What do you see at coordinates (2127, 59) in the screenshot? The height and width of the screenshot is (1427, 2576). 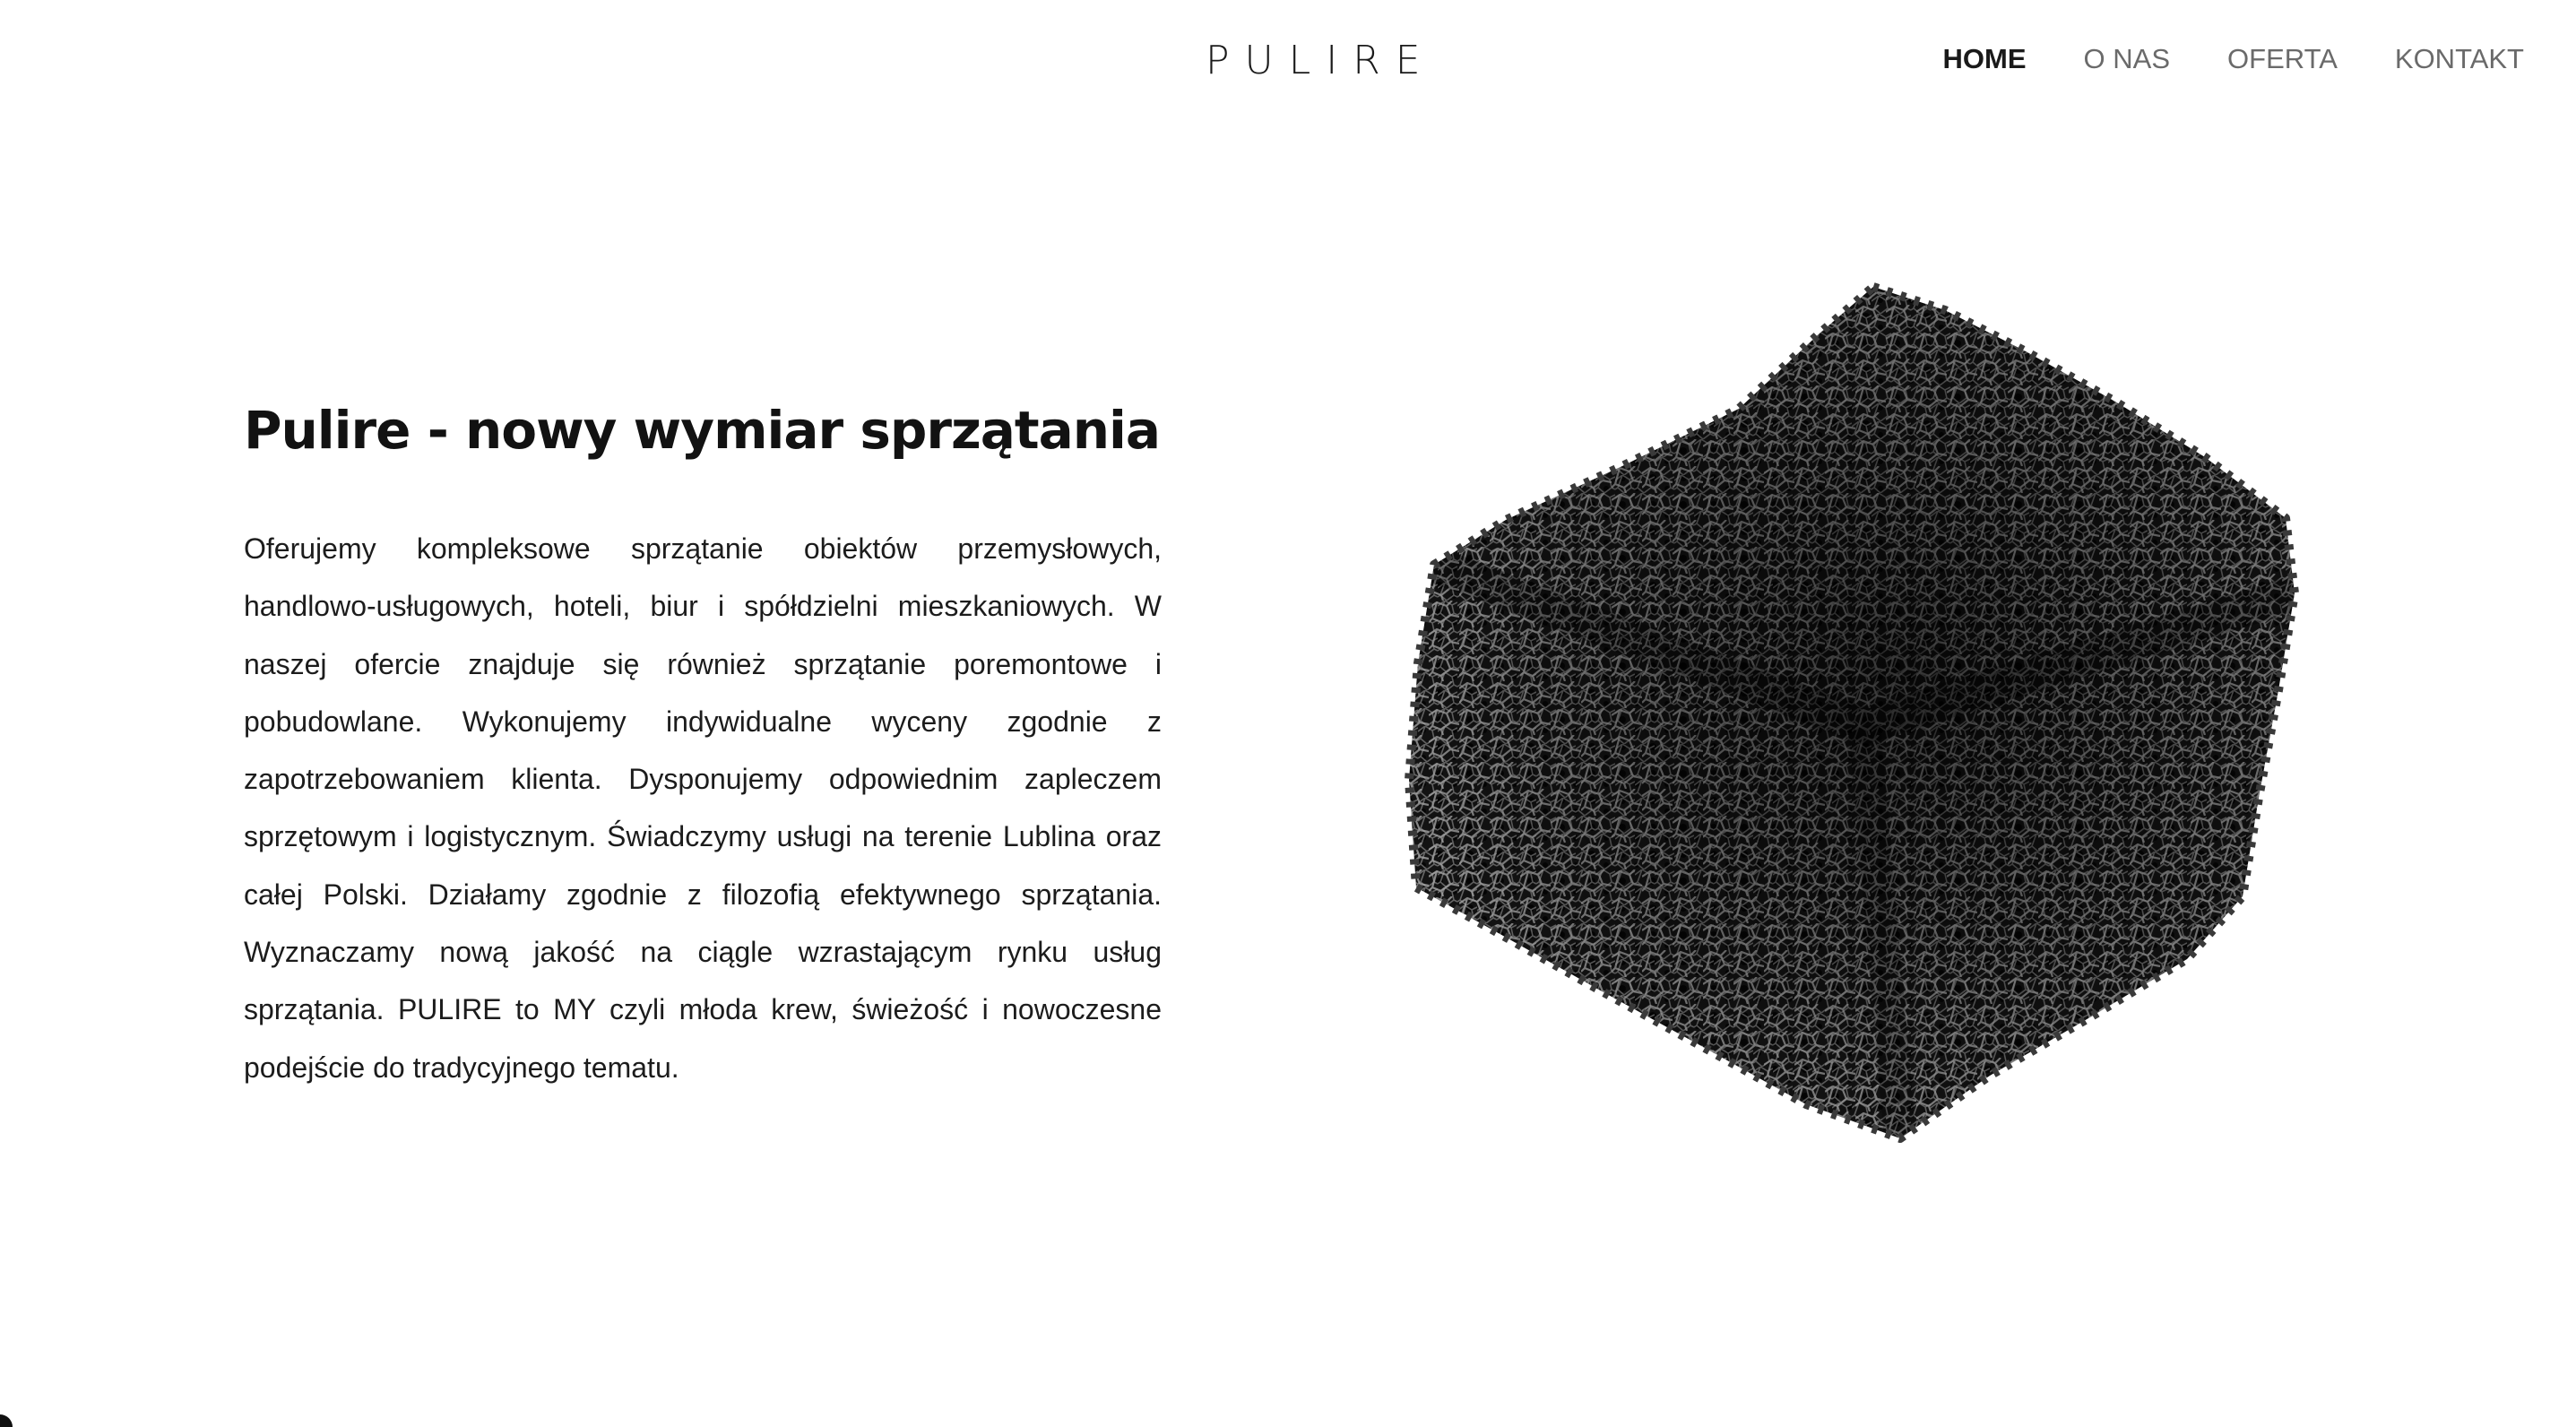 I see `nav-o-nas: O NAS` at bounding box center [2127, 59].